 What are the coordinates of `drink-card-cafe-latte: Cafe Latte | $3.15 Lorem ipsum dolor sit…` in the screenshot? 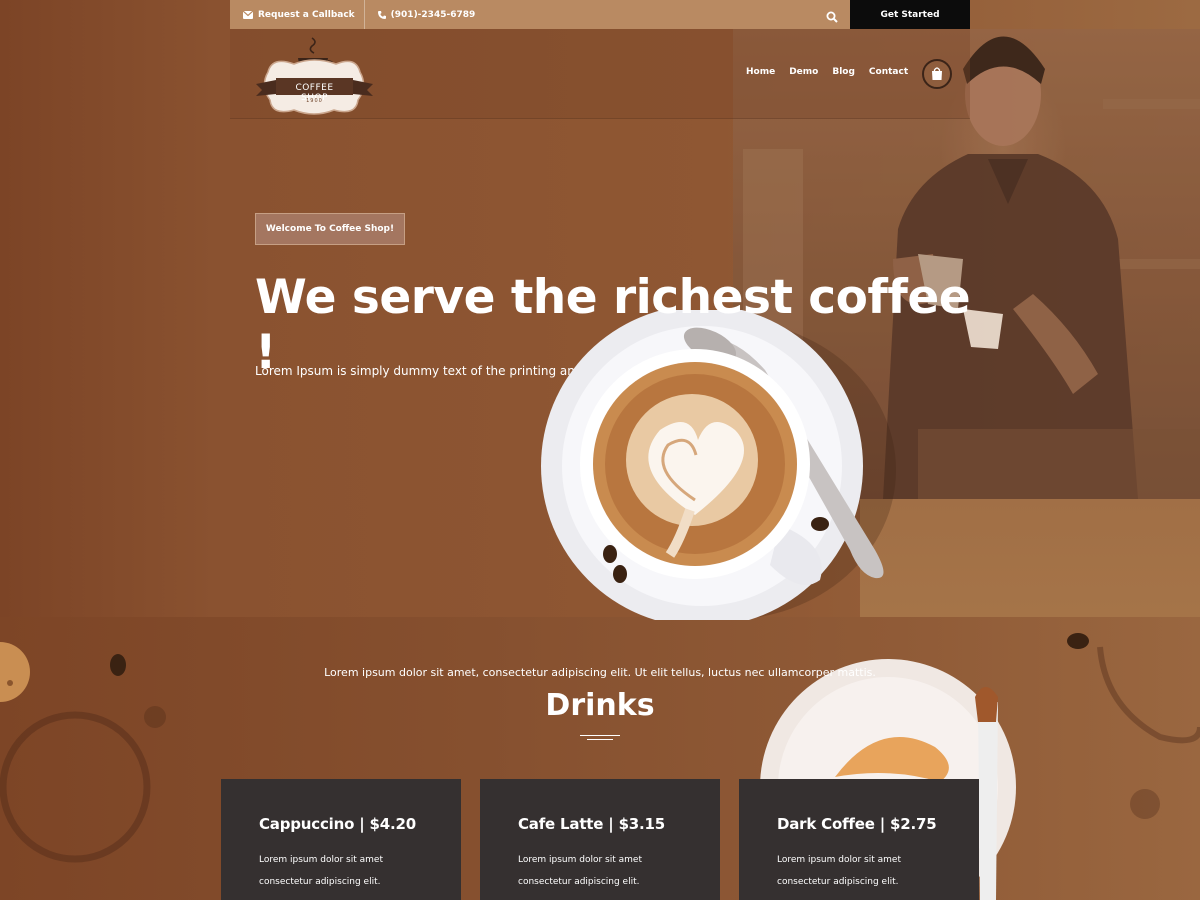 It's located at (600, 839).